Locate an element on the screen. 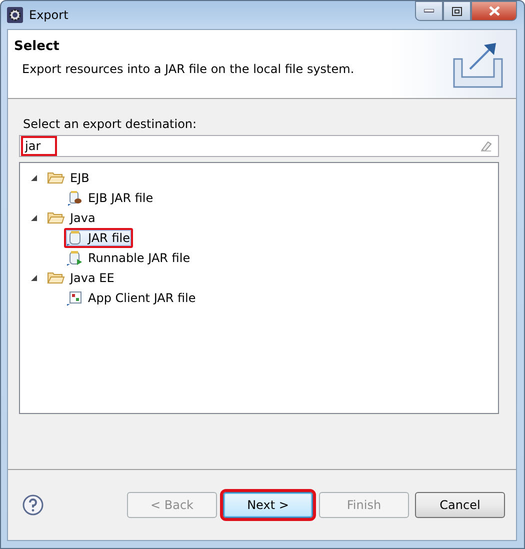 The width and height of the screenshot is (525, 549). help-icon is located at coordinates (33, 505).